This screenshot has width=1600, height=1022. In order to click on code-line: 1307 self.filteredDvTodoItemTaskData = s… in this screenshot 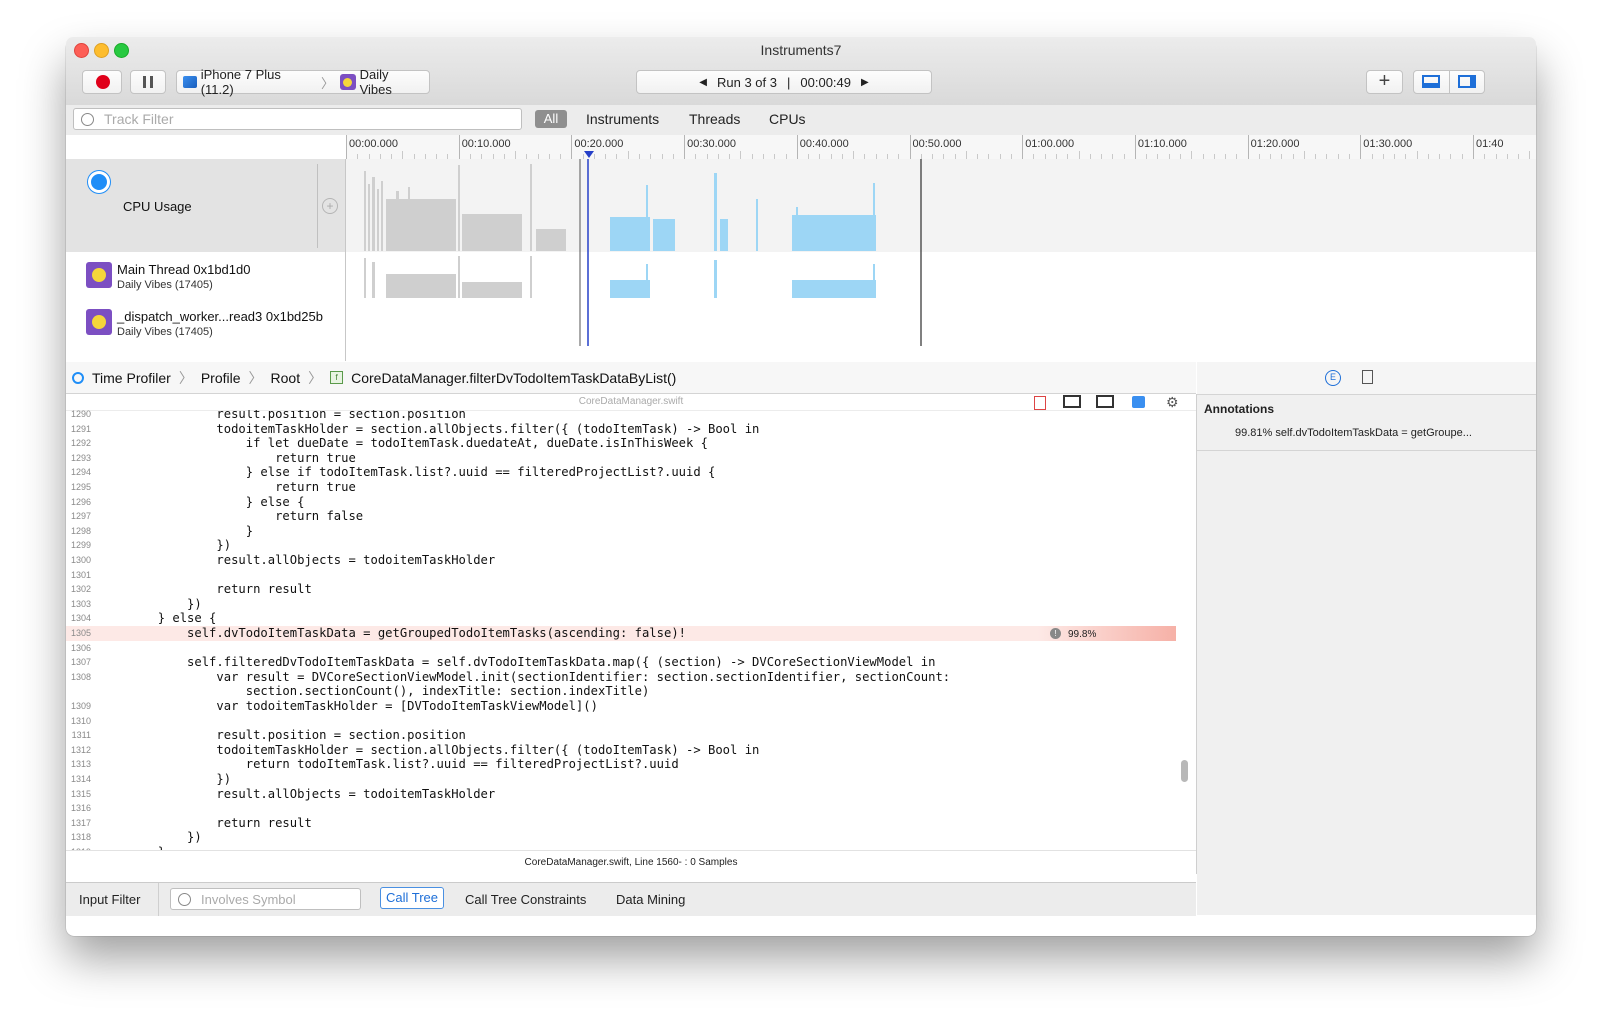, I will do `click(621, 662)`.